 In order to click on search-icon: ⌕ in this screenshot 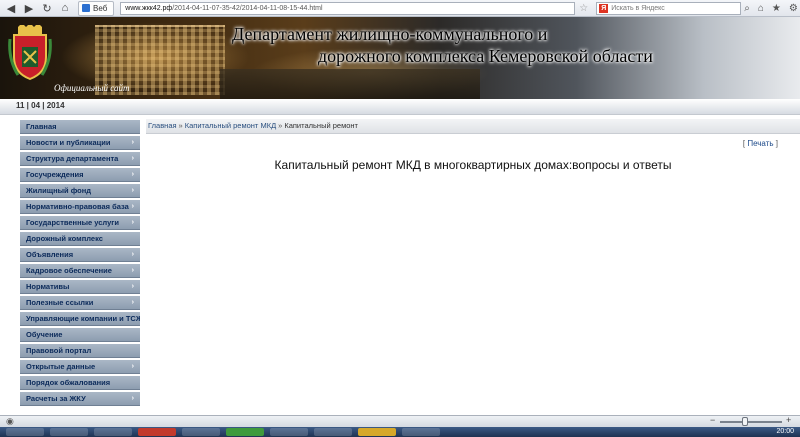, I will do `click(747, 8)`.